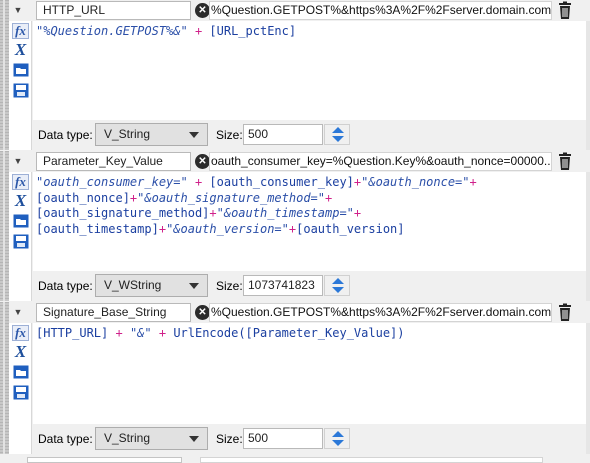  I want to click on field-name-input: HTTP_URL, so click(113, 10).